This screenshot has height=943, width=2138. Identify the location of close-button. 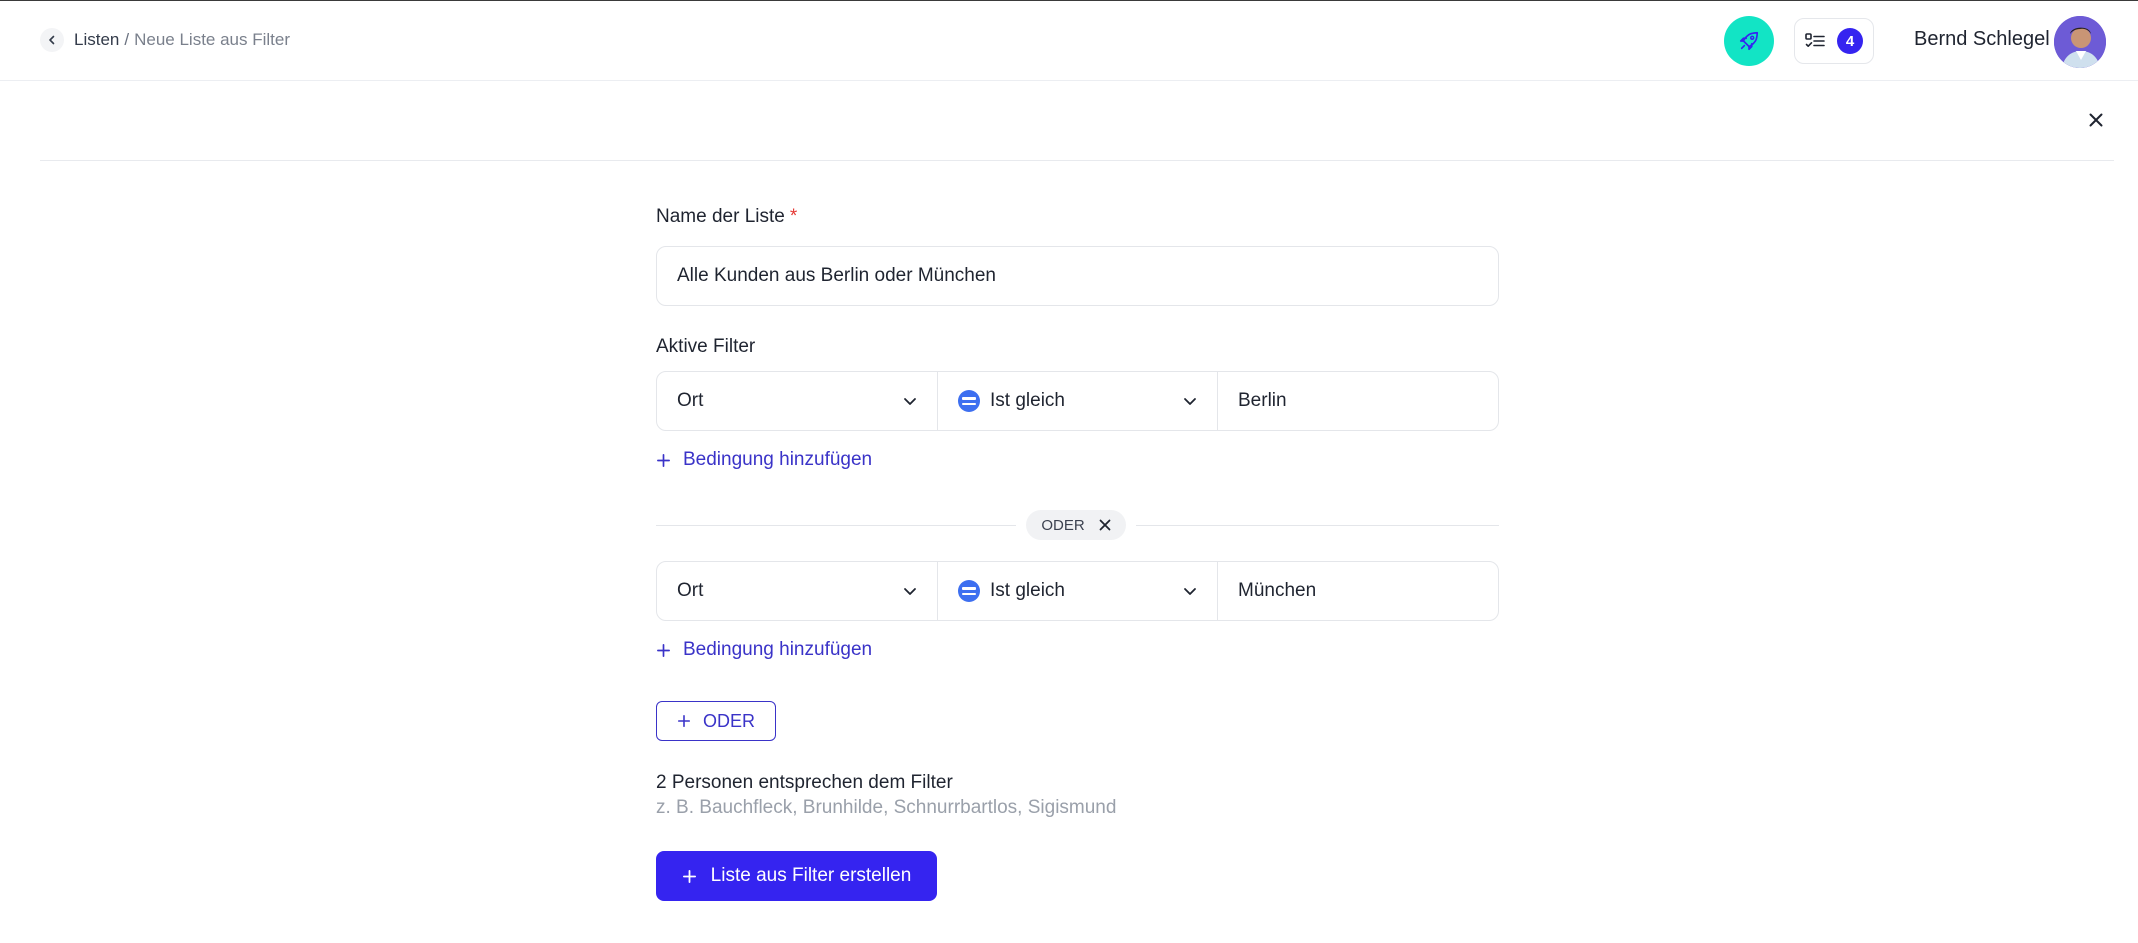
(2096, 120).